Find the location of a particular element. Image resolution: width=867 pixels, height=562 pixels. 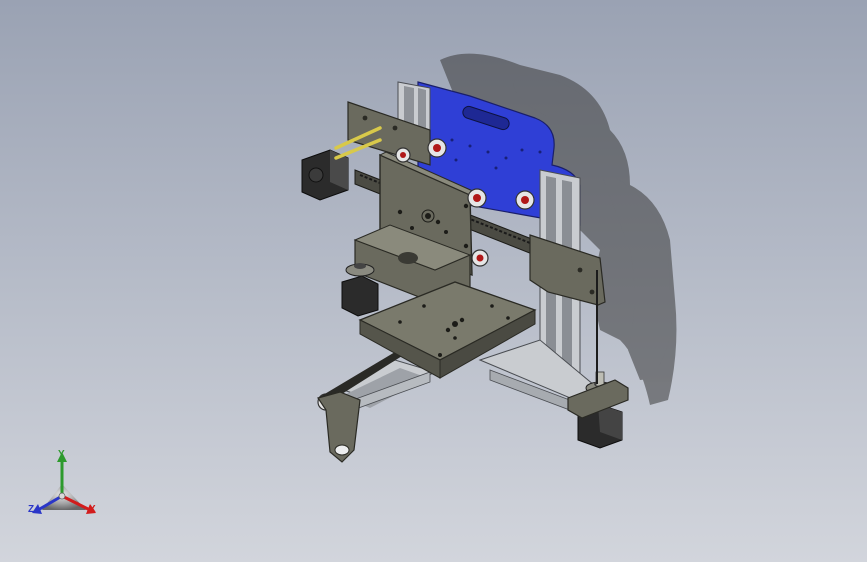

orientation-triad: Y X Z is located at coordinates (66, 485).